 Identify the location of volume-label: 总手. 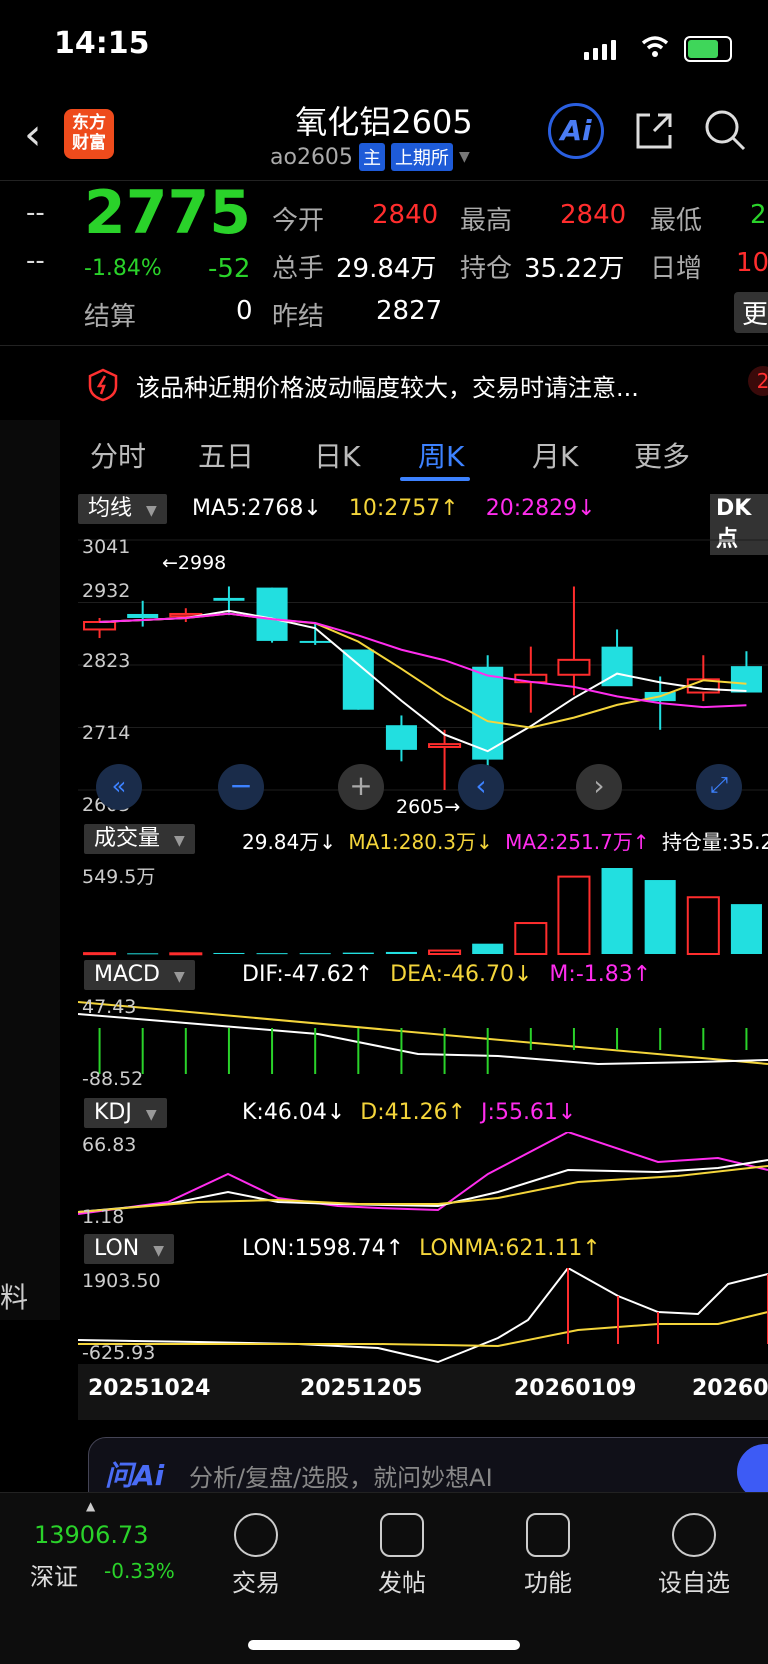
(298, 269).